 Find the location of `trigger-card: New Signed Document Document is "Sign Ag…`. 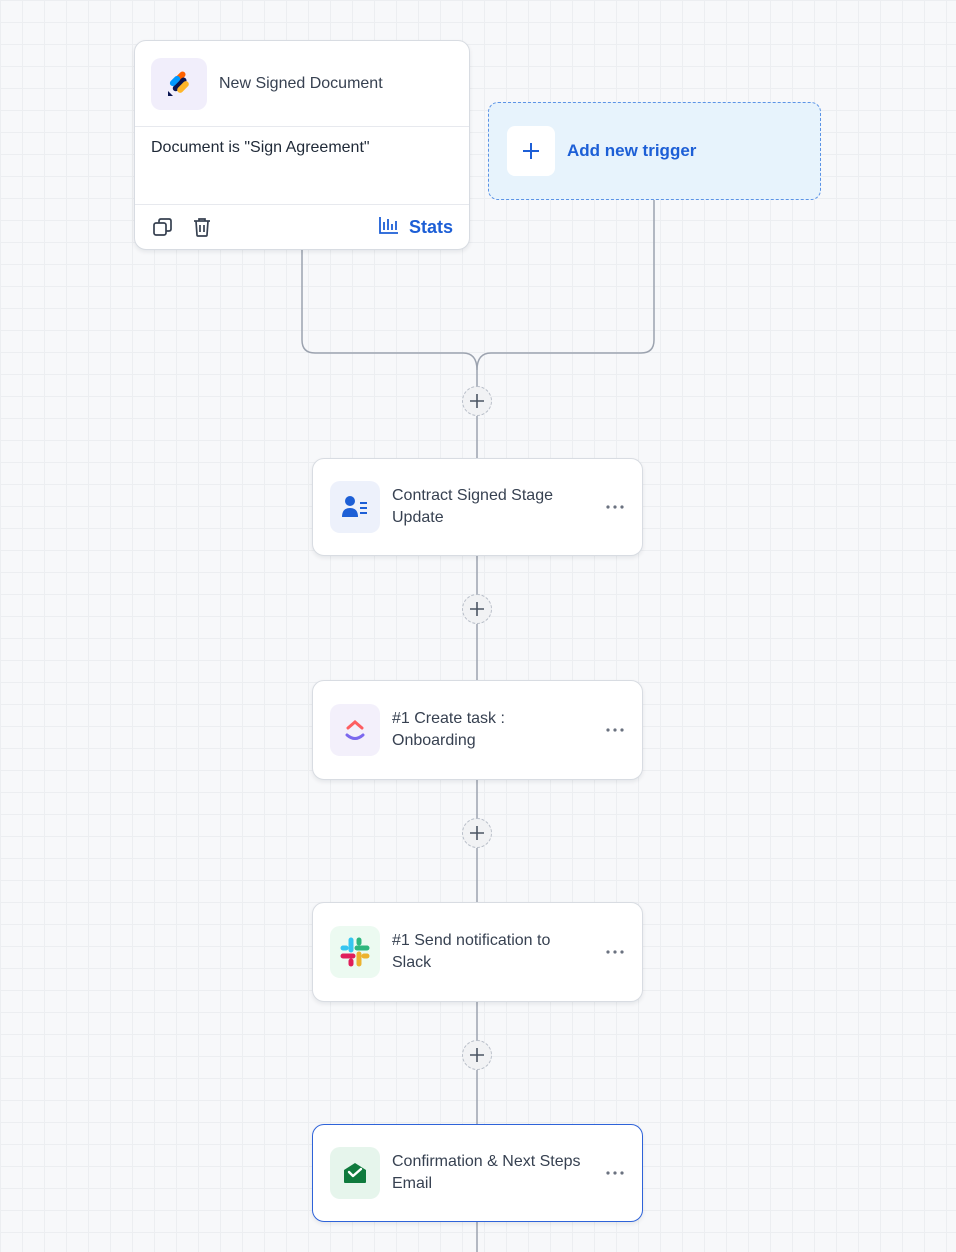

trigger-card: New Signed Document Document is "Sign Ag… is located at coordinates (302, 145).